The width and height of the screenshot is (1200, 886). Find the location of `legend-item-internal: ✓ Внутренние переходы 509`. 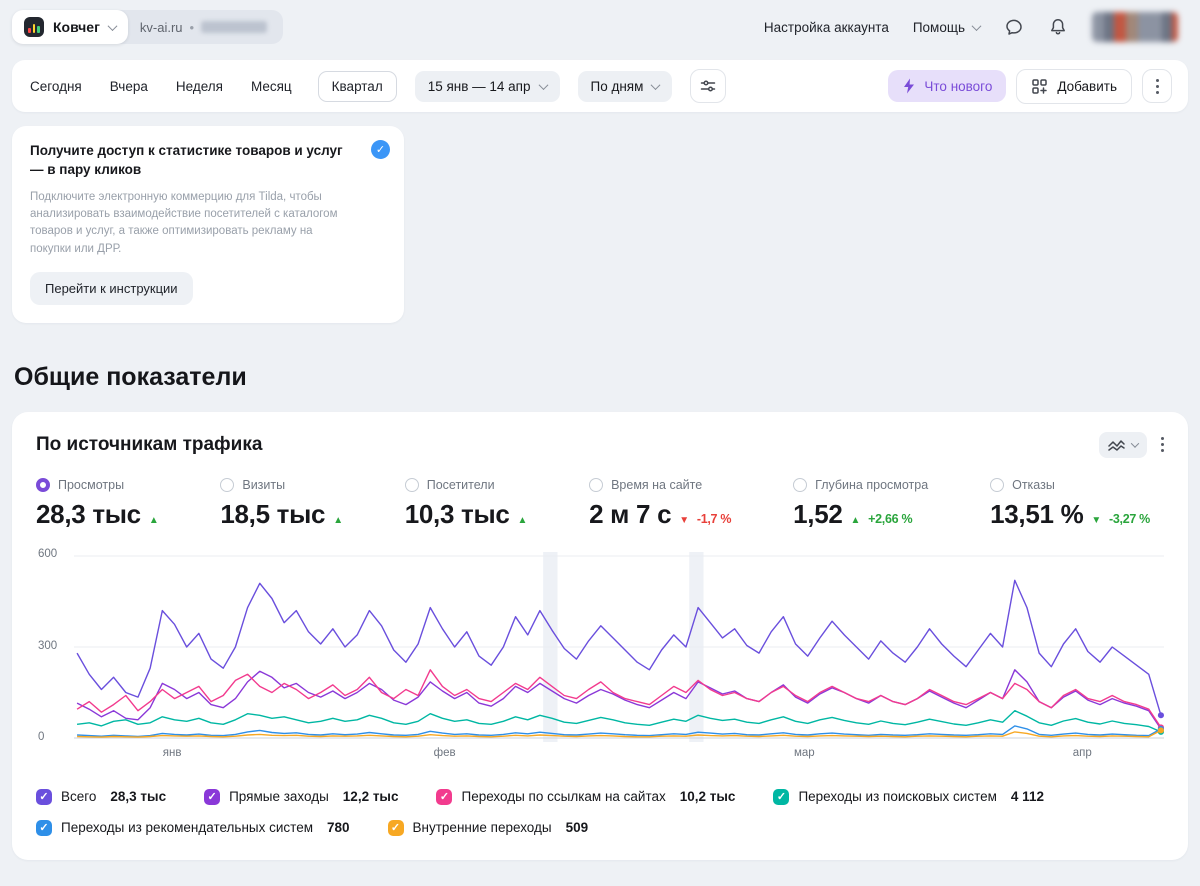

legend-item-internal: ✓ Внутренние переходы 509 is located at coordinates (488, 827).